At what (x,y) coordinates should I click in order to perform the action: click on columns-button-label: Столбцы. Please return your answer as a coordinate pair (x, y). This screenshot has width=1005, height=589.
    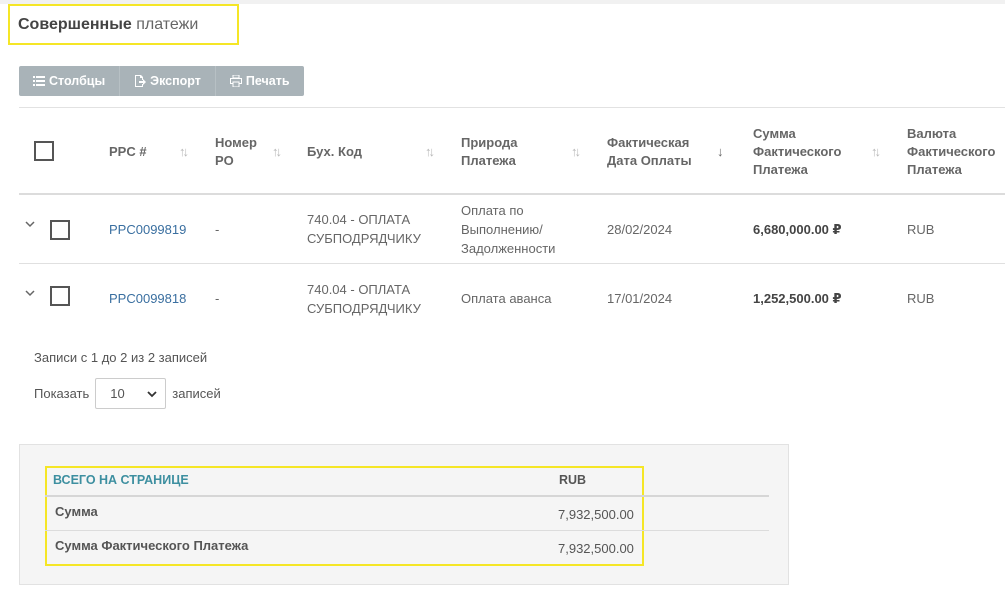
    Looking at the image, I should click on (77, 81).